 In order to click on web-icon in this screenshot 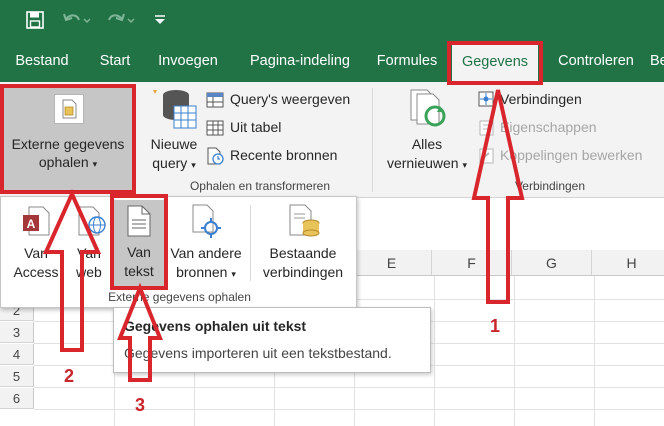, I will do `click(92, 221)`.